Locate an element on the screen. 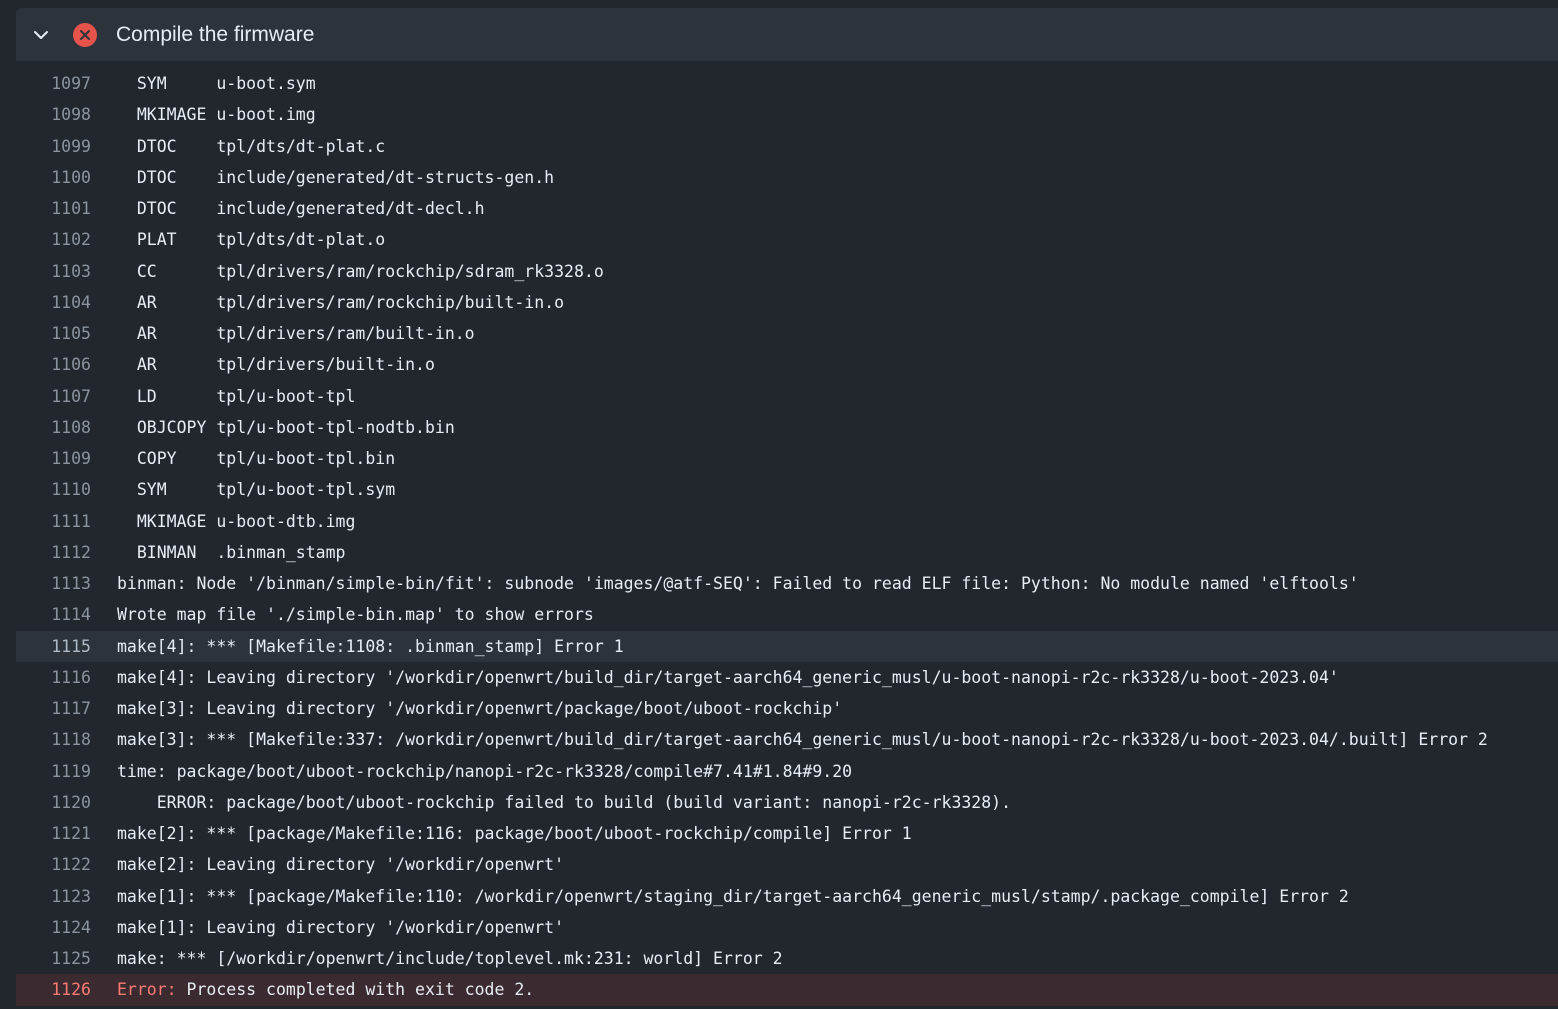  line-text: MKIMAGE u-boot.img is located at coordinates (216, 115).